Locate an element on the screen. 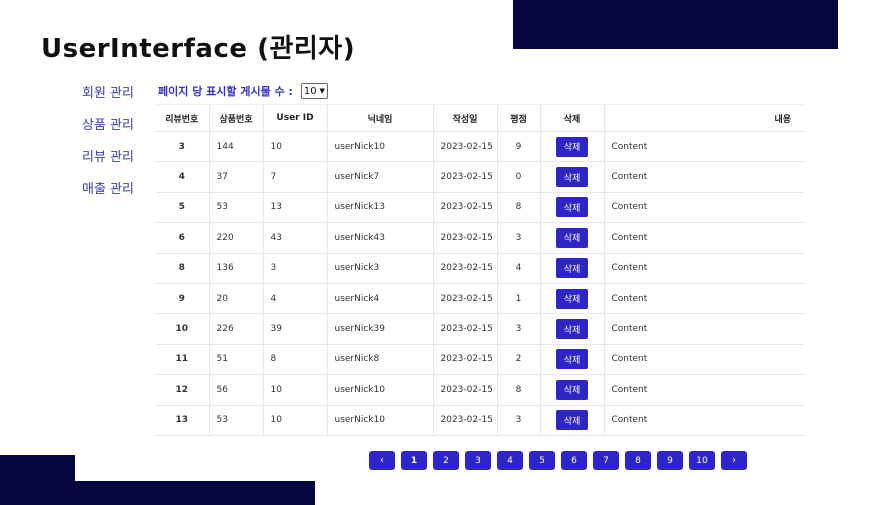 Image resolution: width=890 pixels, height=505 pixels. chevron-right-icon: › is located at coordinates (734, 460).